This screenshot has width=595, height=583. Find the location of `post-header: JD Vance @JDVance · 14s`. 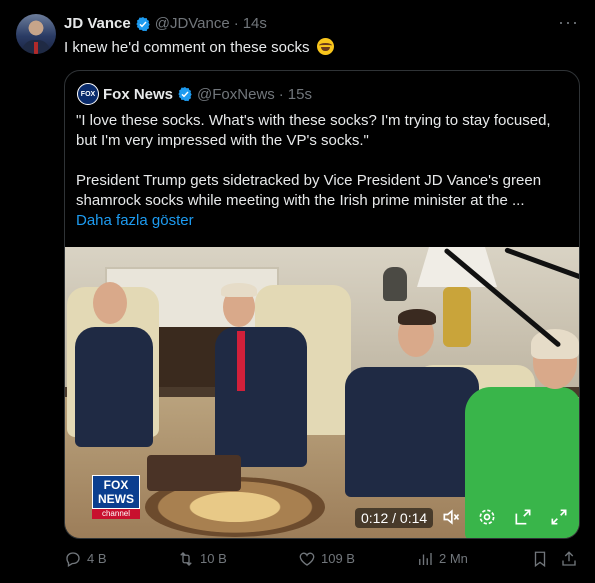

post-header: JD Vance @JDVance · 14s is located at coordinates (165, 23).